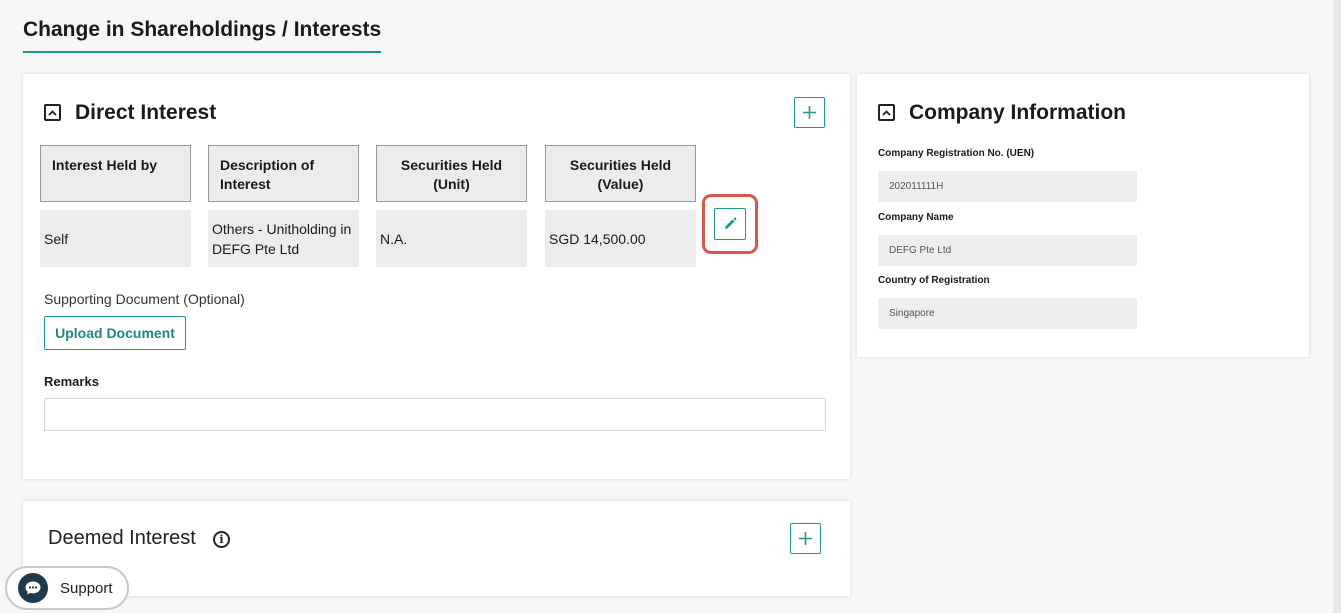  Describe the element at coordinates (144, 299) in the screenshot. I see `supporting-document-label: Supporting Document (Optional)` at that location.